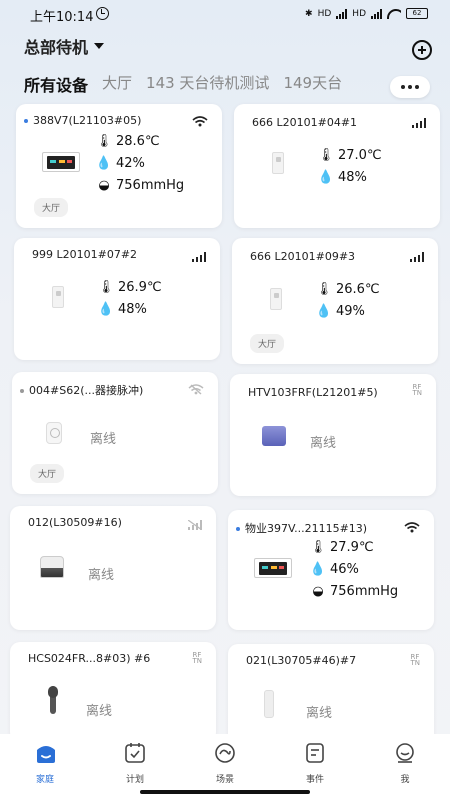 The image size is (450, 800). I want to click on device-card: 666 L20101#04#1 🌡 27.0℃ 💧 48%, so click(337, 166).